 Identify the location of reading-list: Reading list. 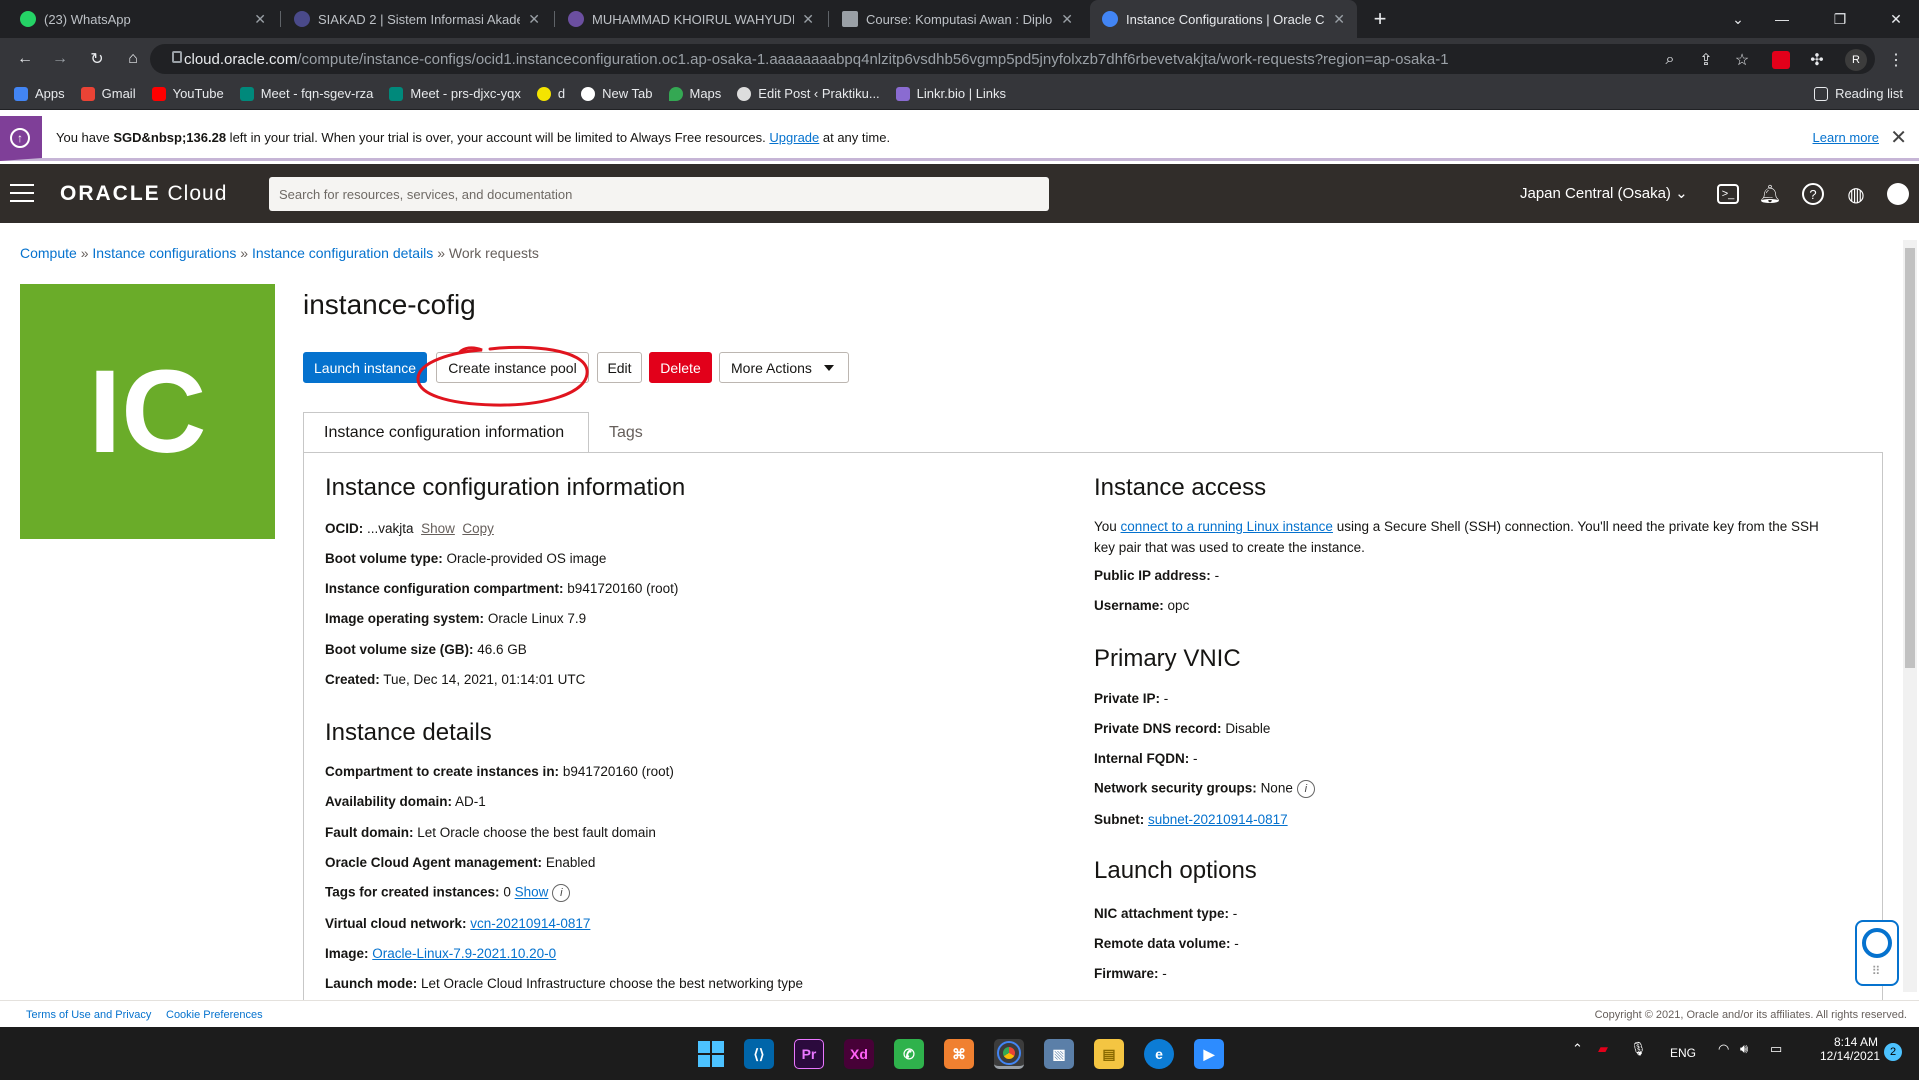
(1858, 93).